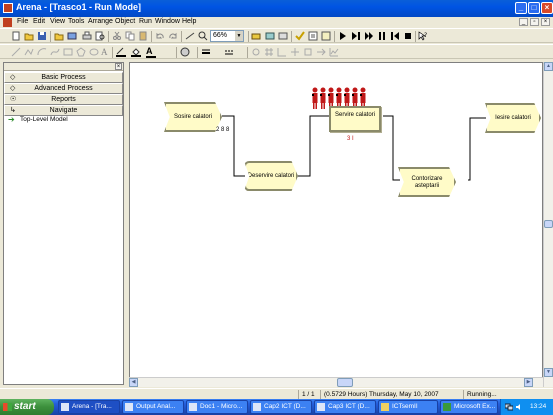 This screenshot has height=415, width=553. Describe the element at coordinates (38, 120) in the screenshot. I see `tree-item-top-level-model: ➔ Top-Level Model` at that location.